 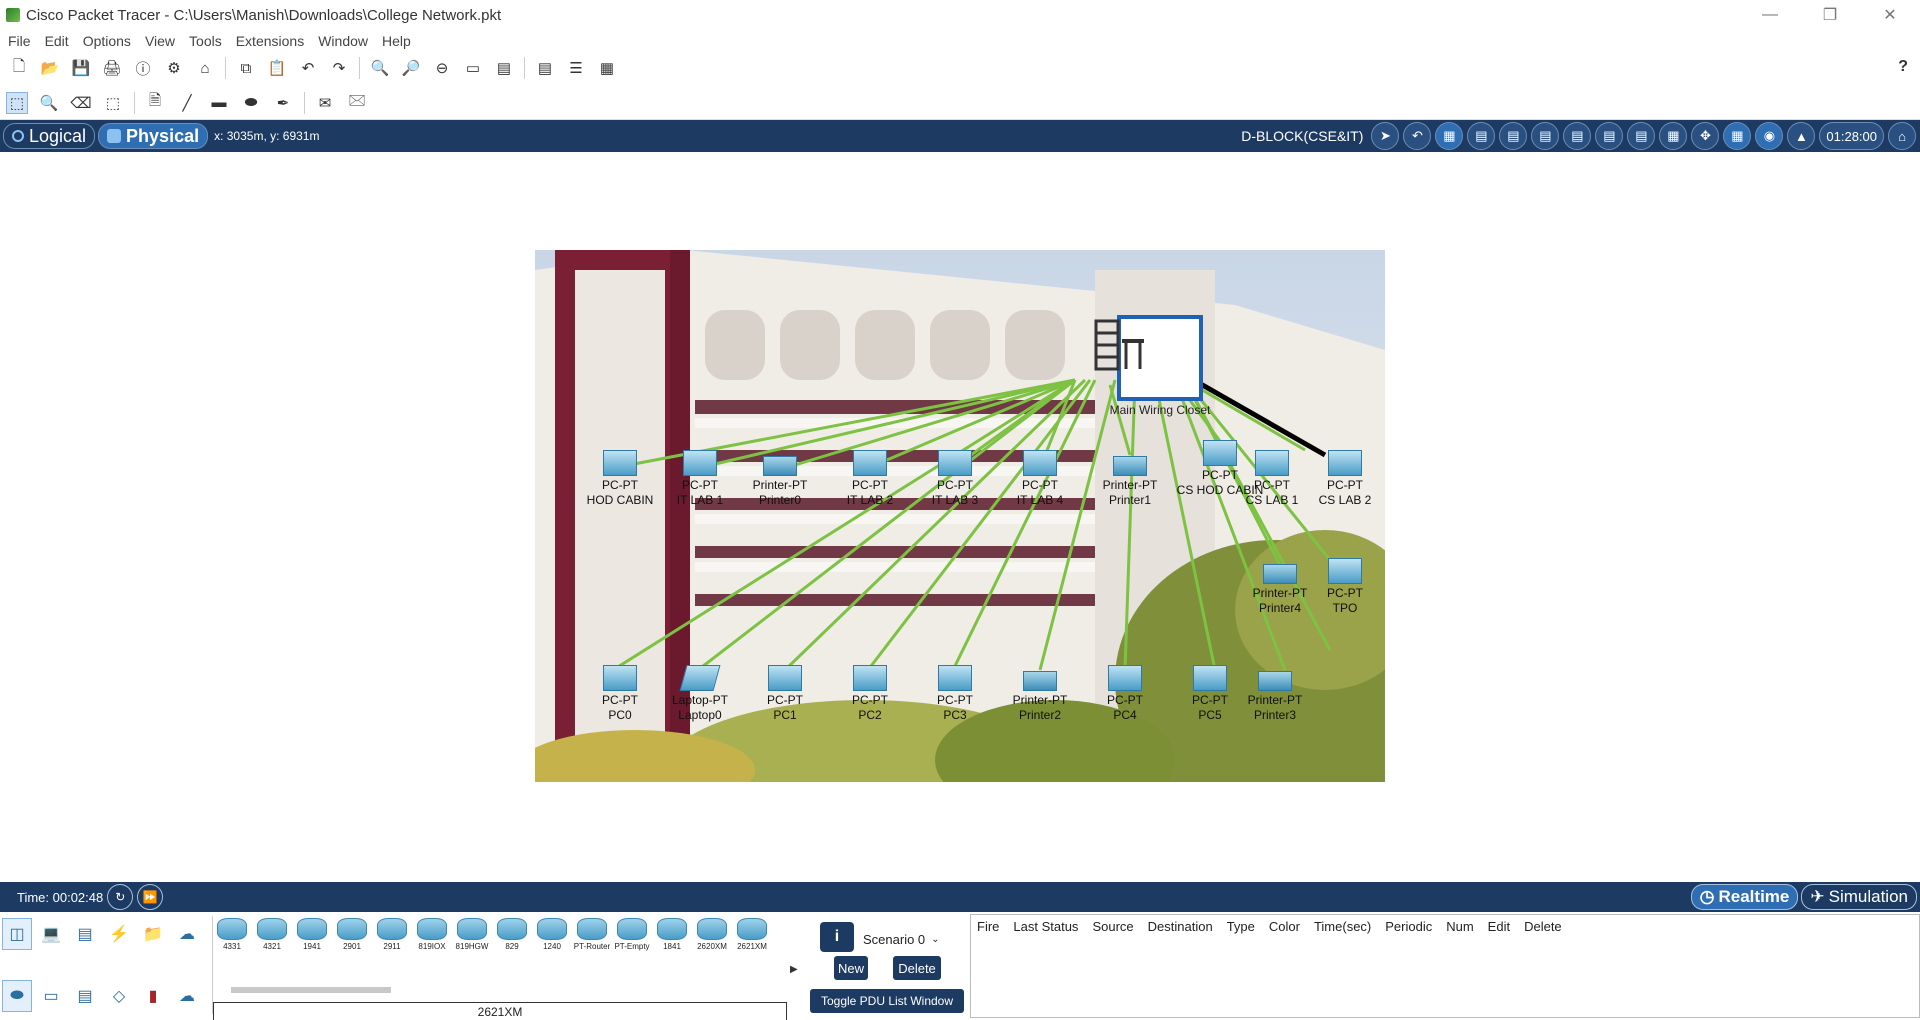 What do you see at coordinates (700, 694) in the screenshot?
I see `device-laptop0: Laptop-PT Laptop0` at bounding box center [700, 694].